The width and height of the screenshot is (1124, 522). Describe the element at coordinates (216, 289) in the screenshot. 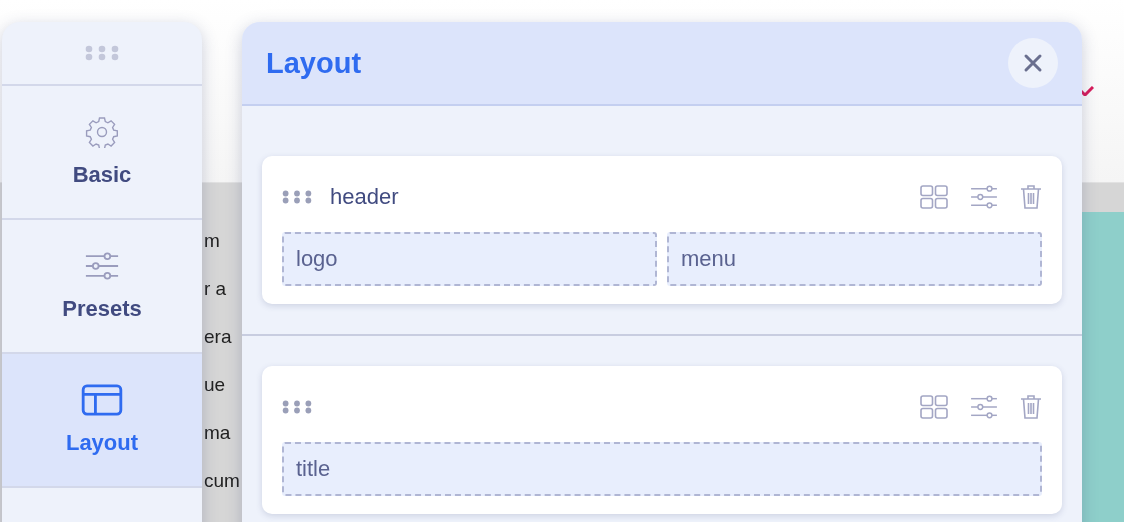

I see `page-text-fragment: r a` at that location.